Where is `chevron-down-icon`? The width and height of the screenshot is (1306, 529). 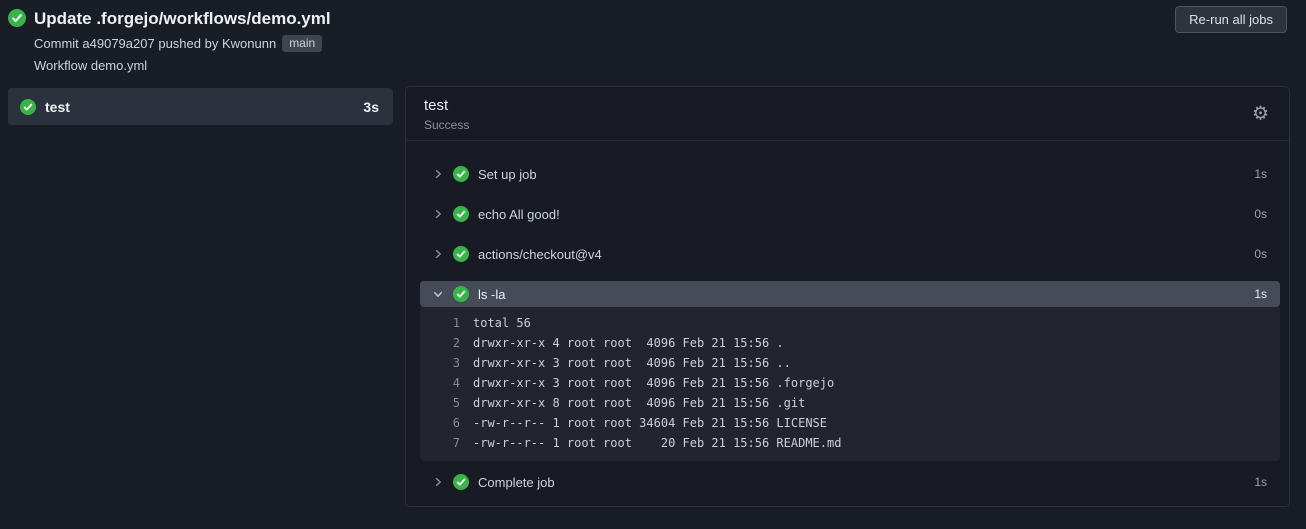 chevron-down-icon is located at coordinates (438, 294).